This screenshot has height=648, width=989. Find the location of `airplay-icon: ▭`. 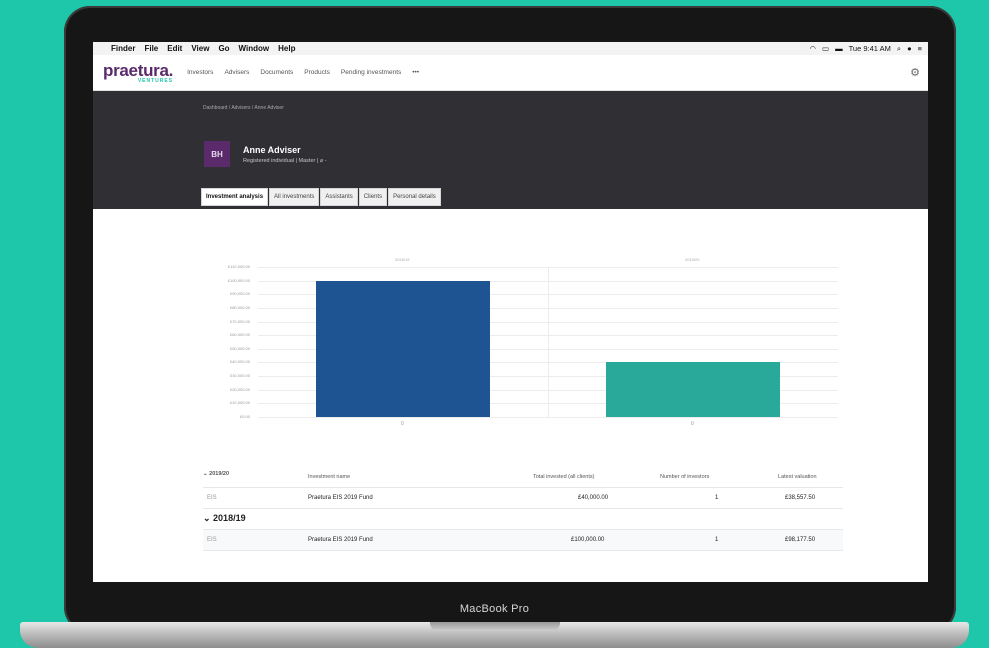

airplay-icon: ▭ is located at coordinates (825, 48).